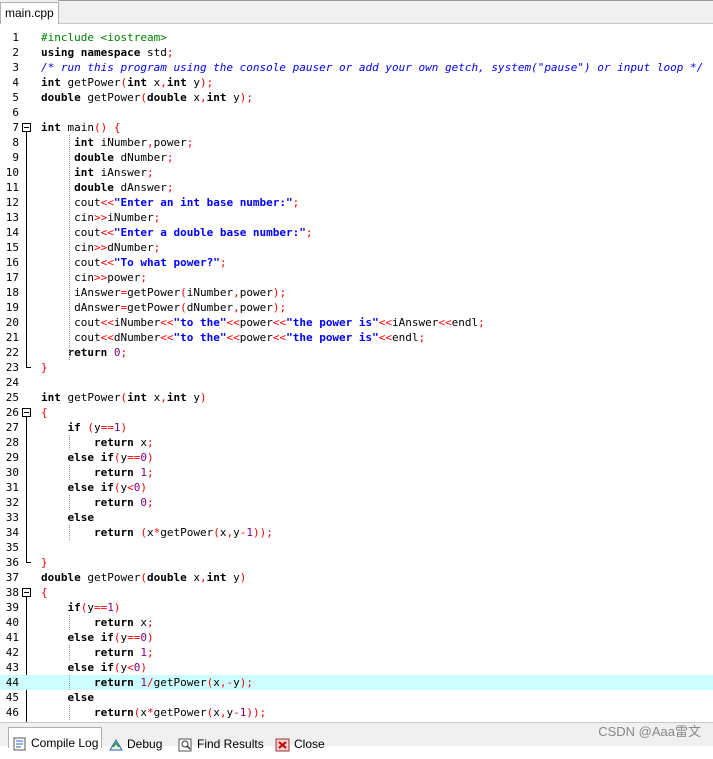  Describe the element at coordinates (356, 517) in the screenshot. I see `code-line: 33 else` at that location.